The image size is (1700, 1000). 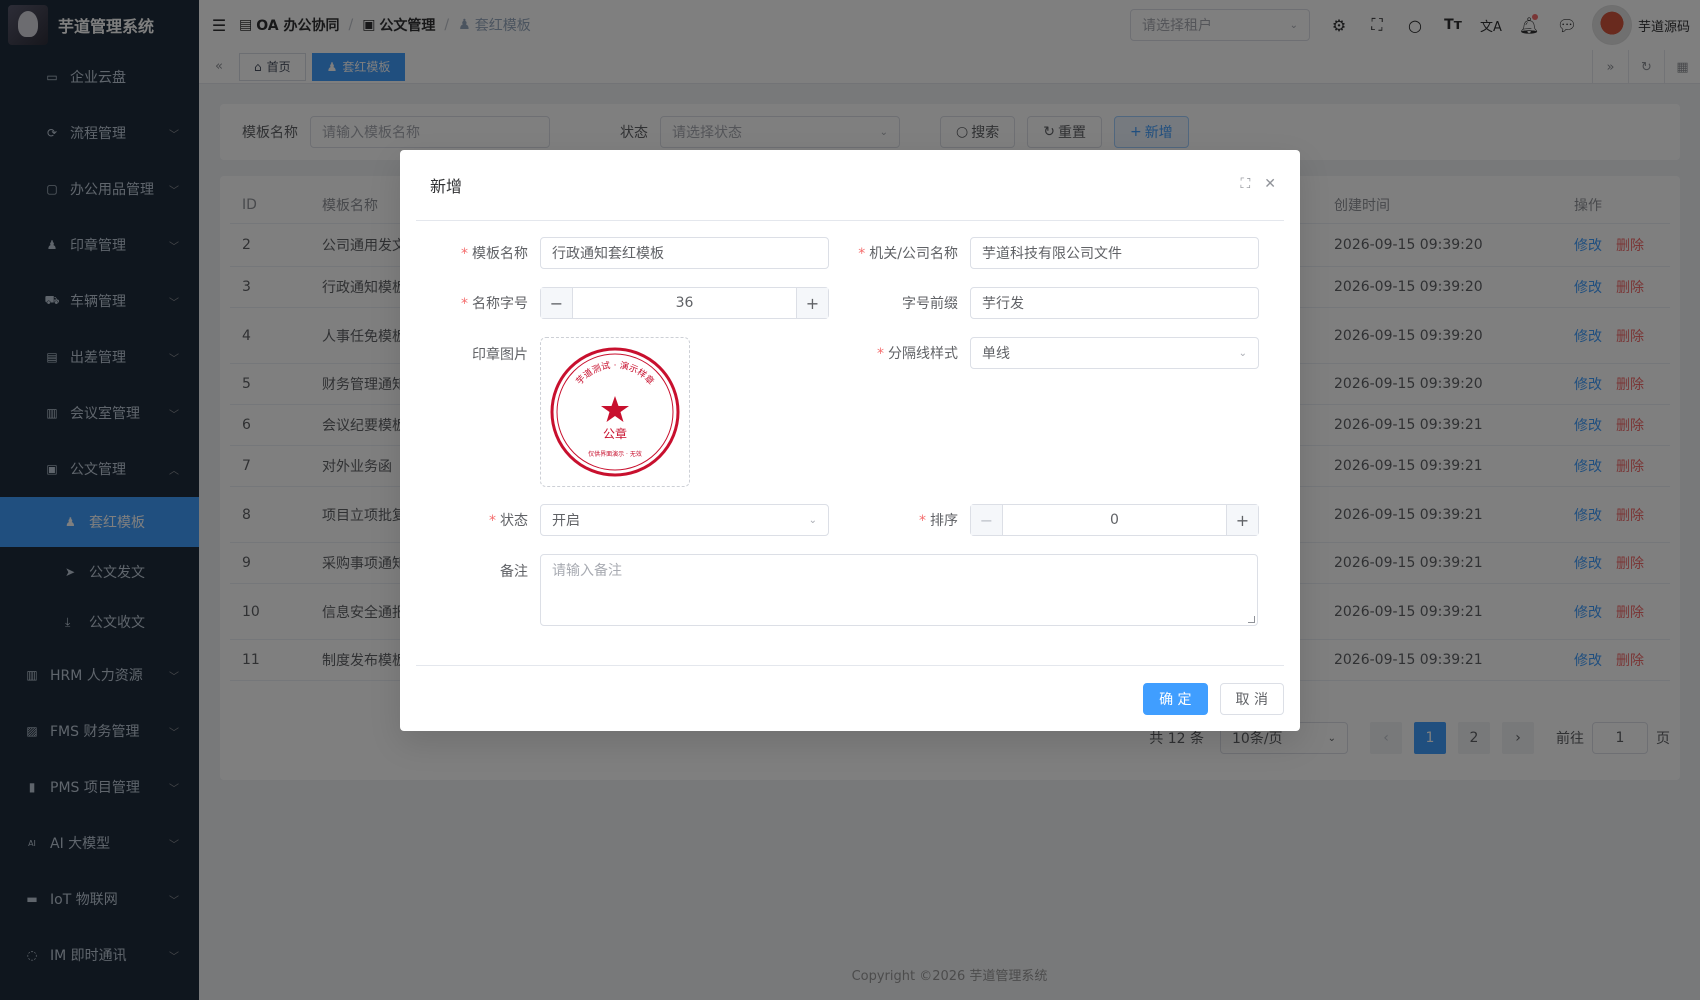 What do you see at coordinates (615, 409) in the screenshot?
I see `star-icon` at bounding box center [615, 409].